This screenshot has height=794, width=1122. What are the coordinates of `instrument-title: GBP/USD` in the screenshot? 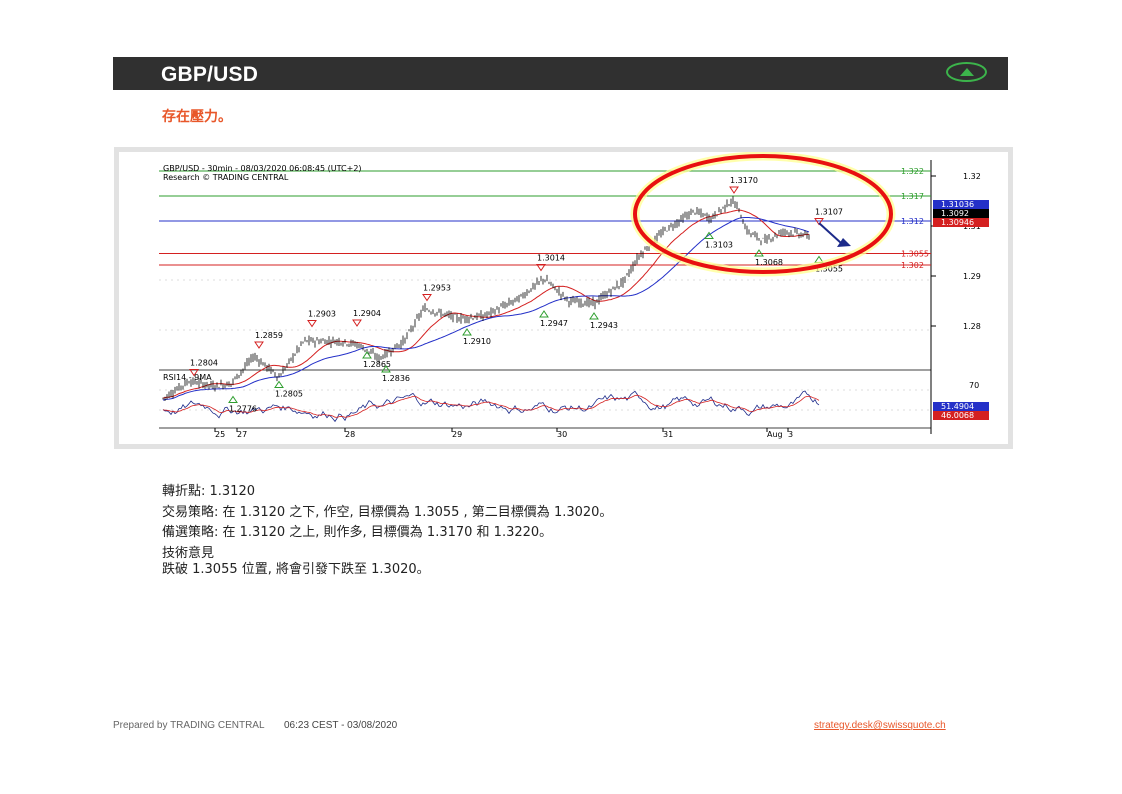 It's located at (210, 74).